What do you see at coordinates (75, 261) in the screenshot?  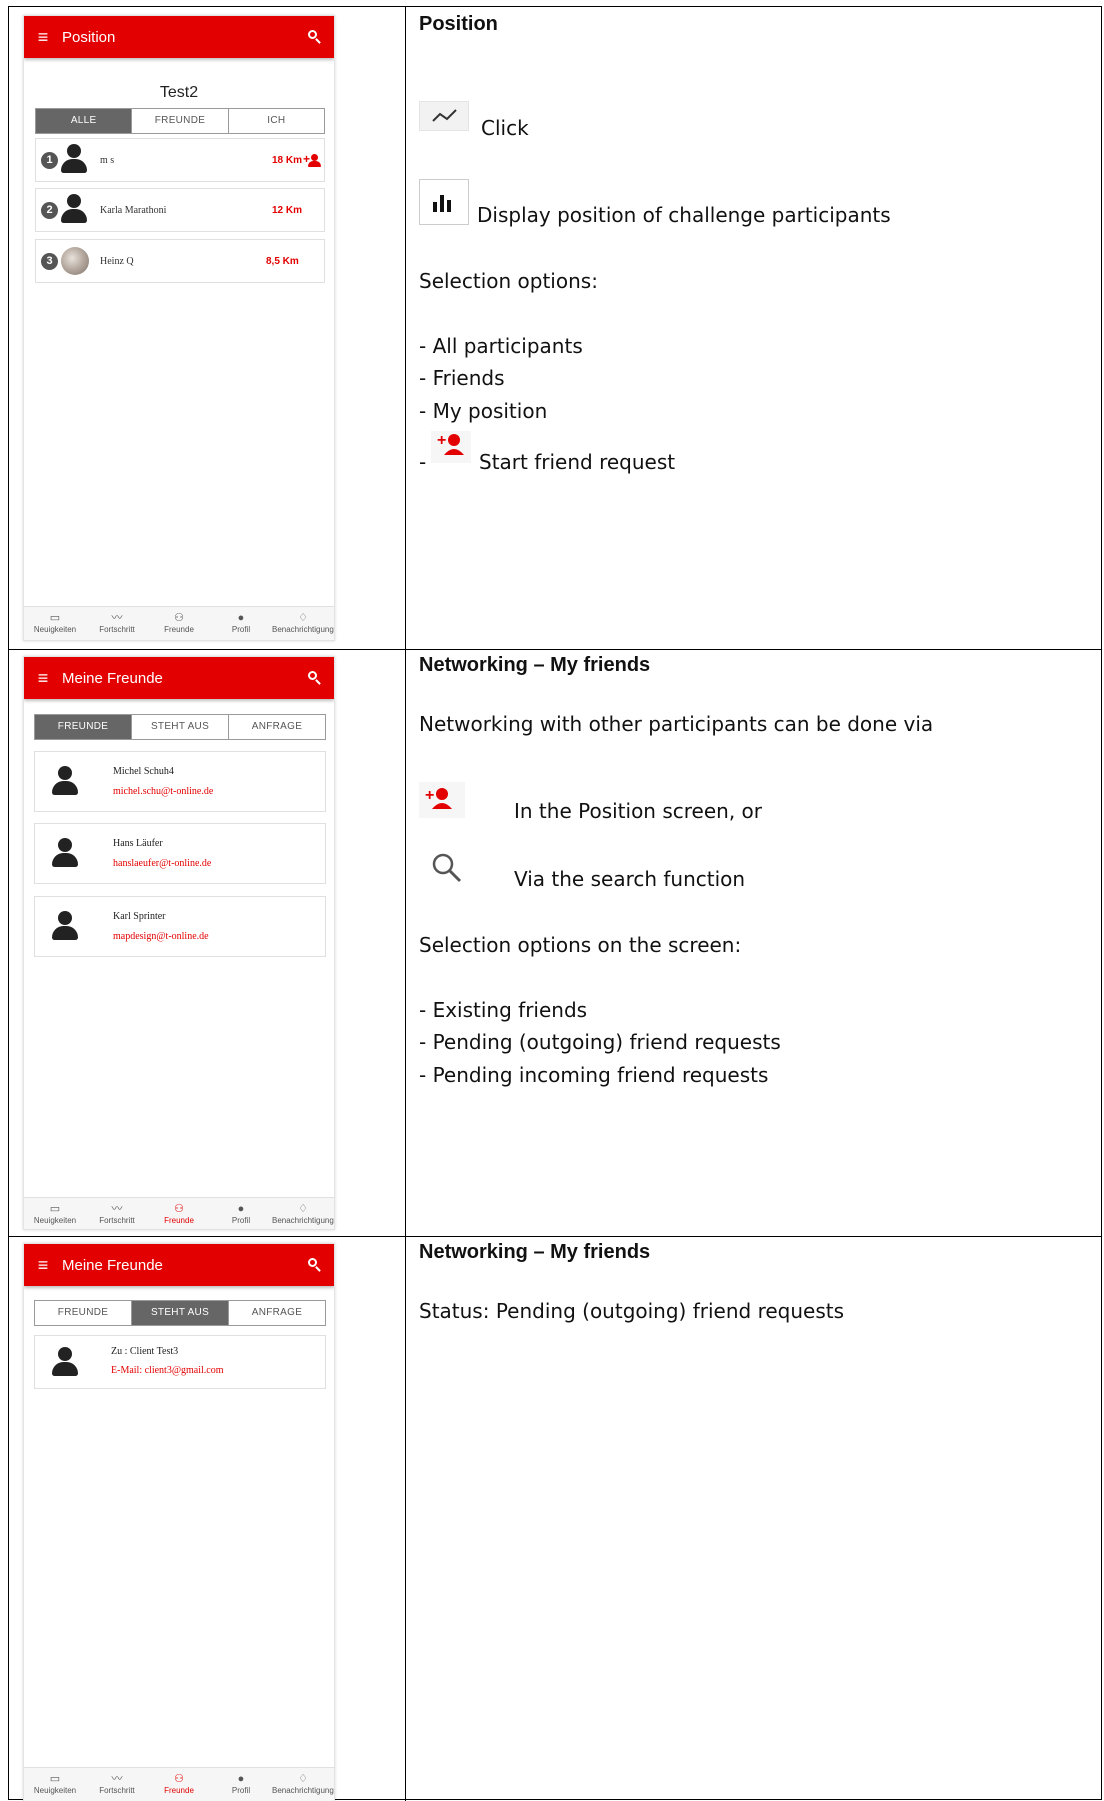 I see `avatar-photo` at bounding box center [75, 261].